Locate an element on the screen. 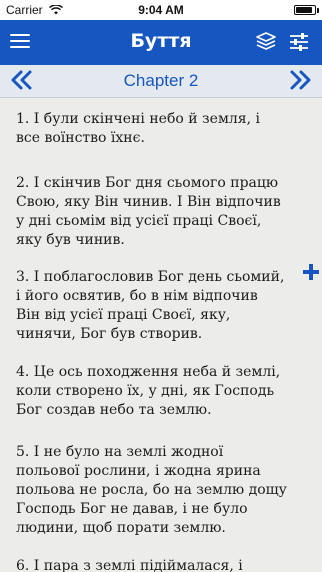 This screenshot has width=322, height=572. chapter-label: Chapter 2 is located at coordinates (161, 81).